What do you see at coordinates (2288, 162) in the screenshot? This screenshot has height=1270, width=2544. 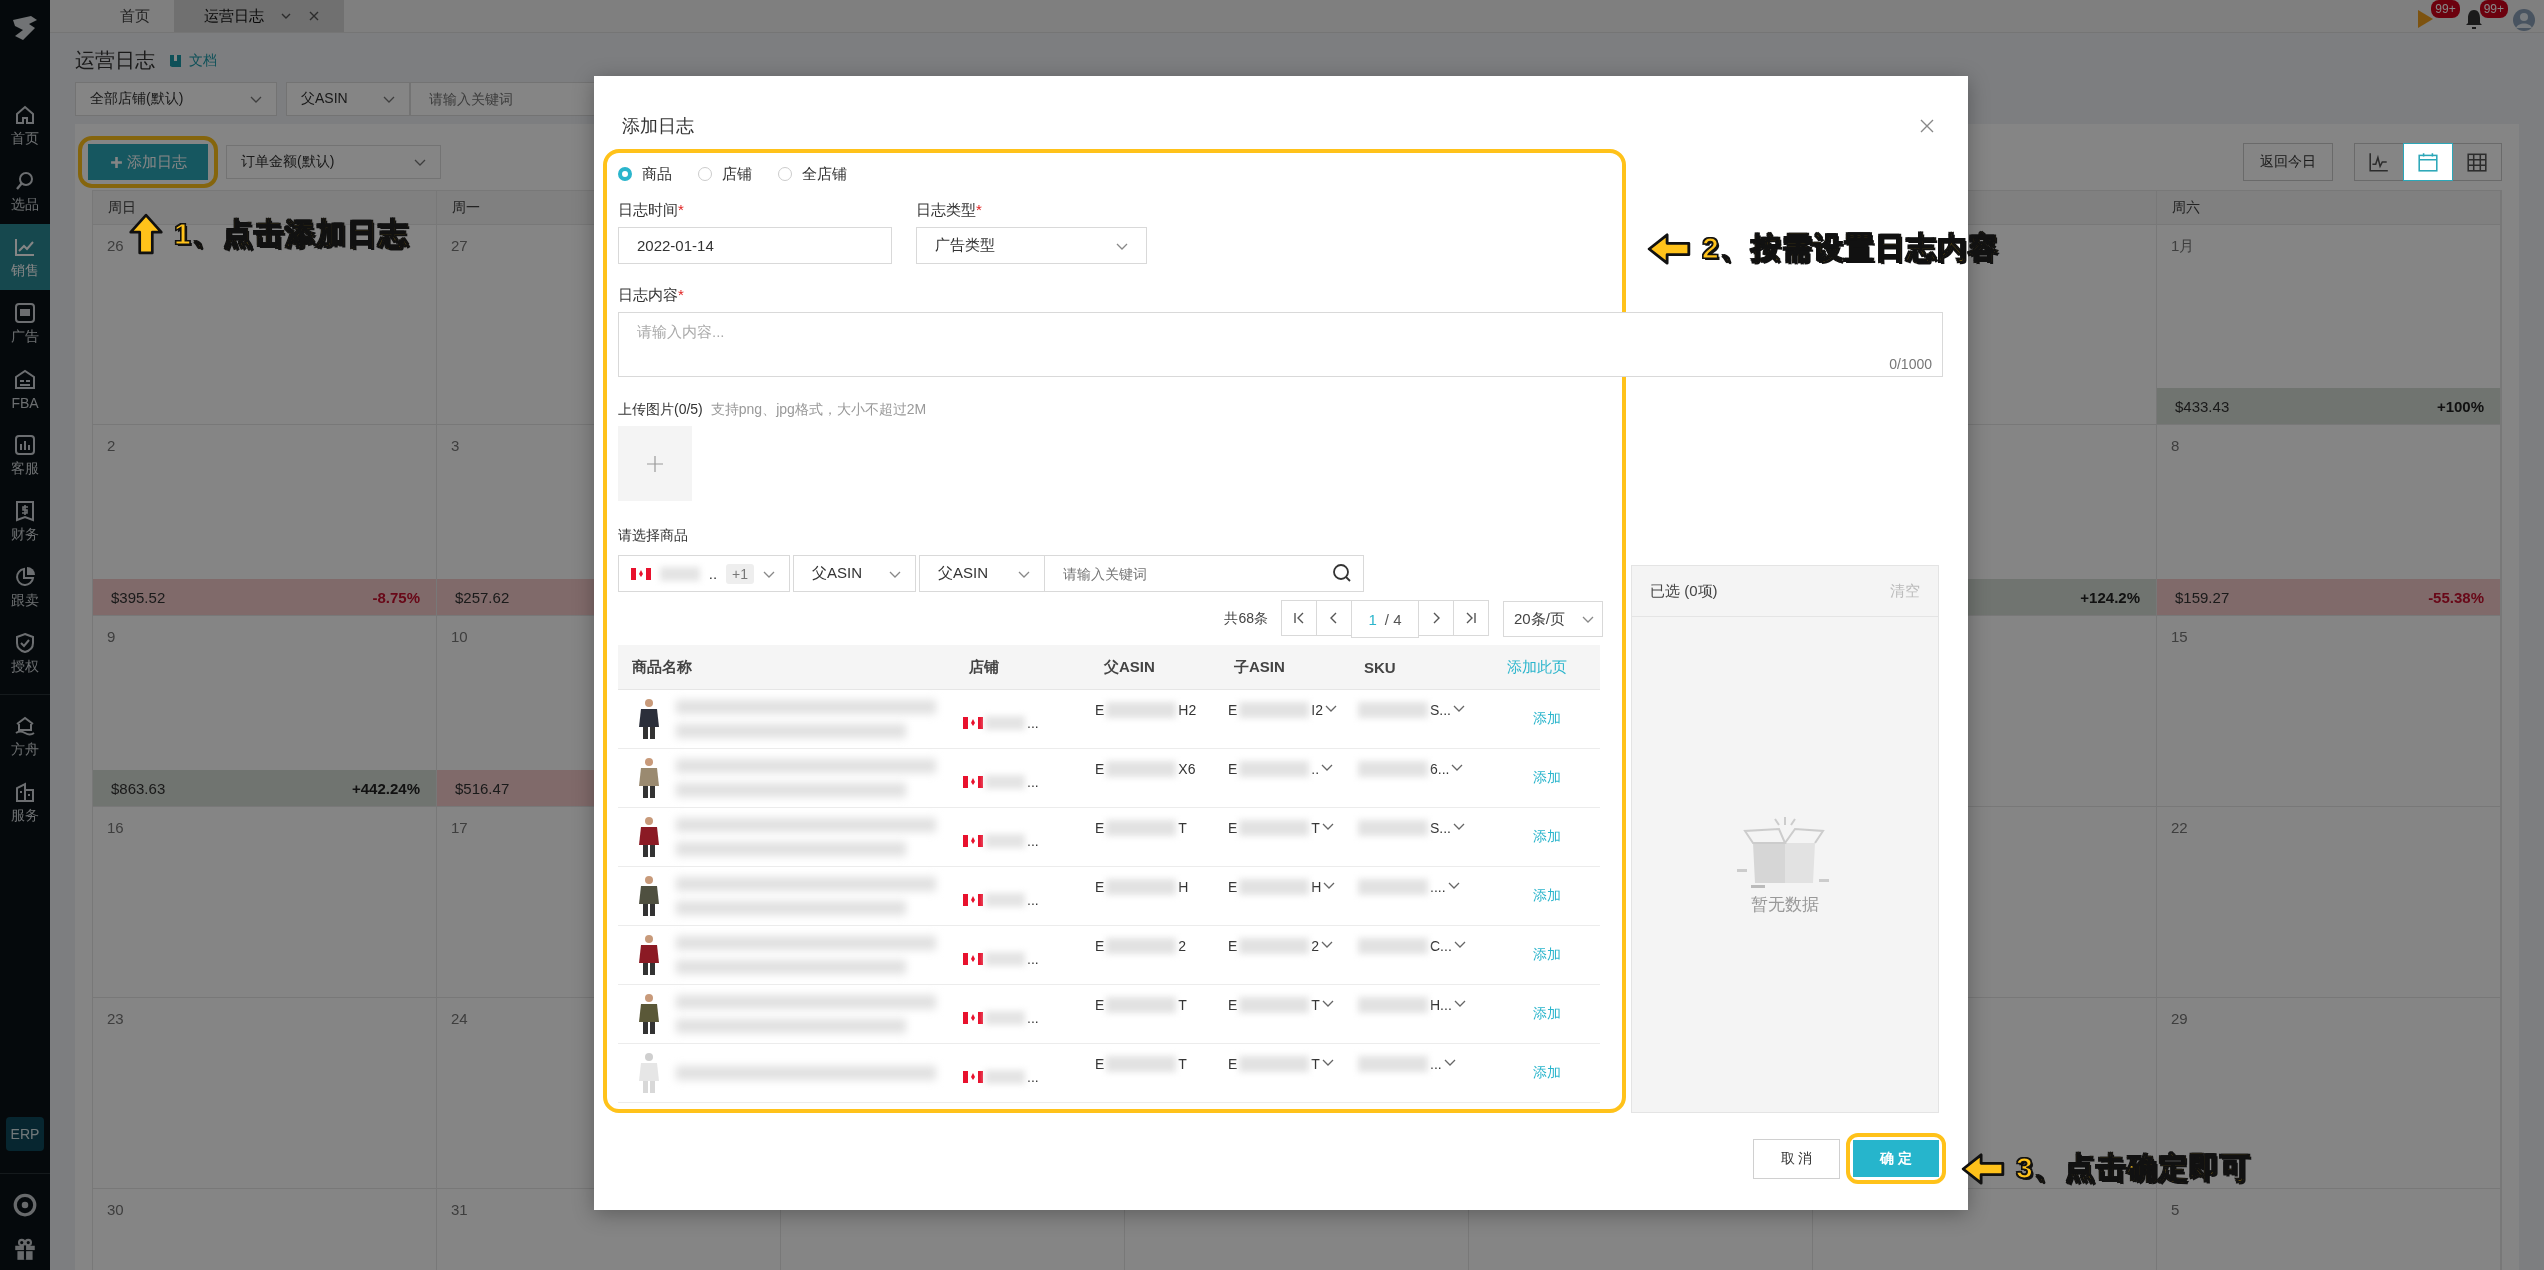 I see `today-button: 返回今日` at bounding box center [2288, 162].